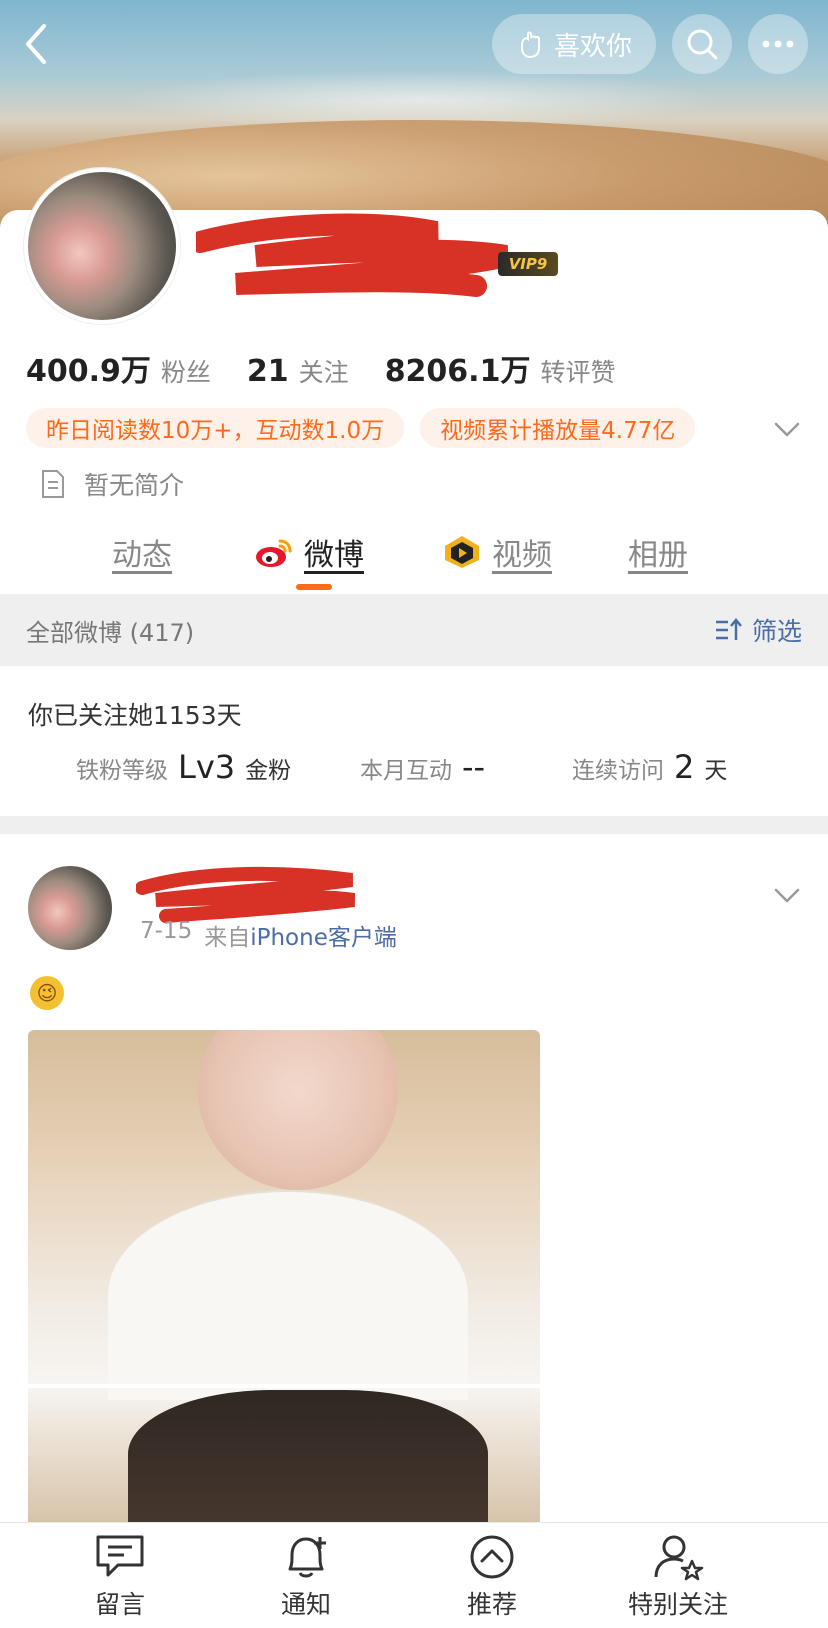 This screenshot has width=828, height=1628. Describe the element at coordinates (53, 484) in the screenshot. I see `document-icon` at that location.